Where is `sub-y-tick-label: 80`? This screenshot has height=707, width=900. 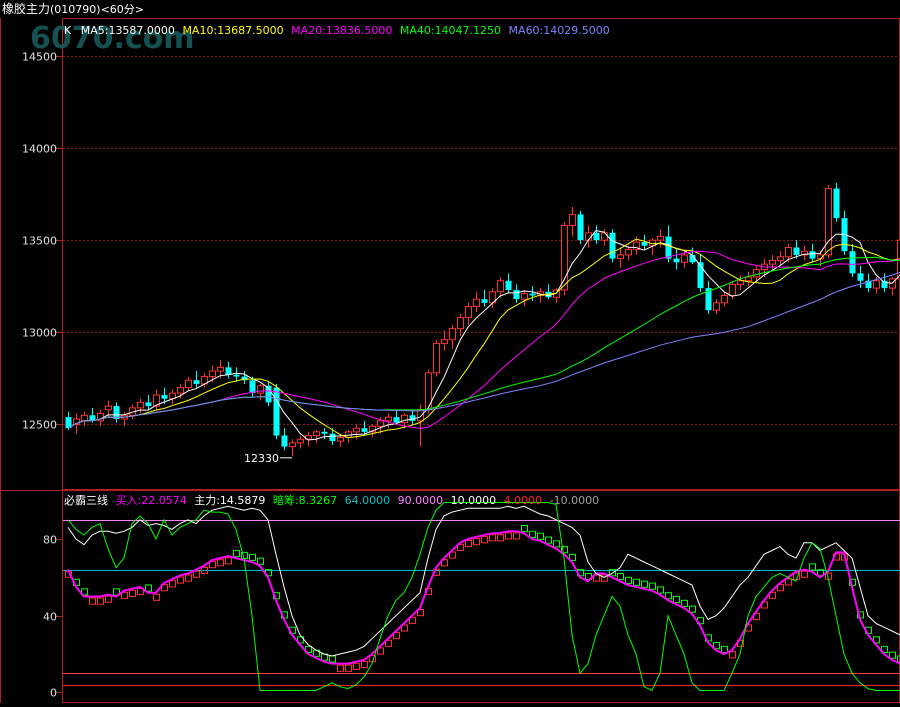
sub-y-tick-label: 80 is located at coordinates (50, 540).